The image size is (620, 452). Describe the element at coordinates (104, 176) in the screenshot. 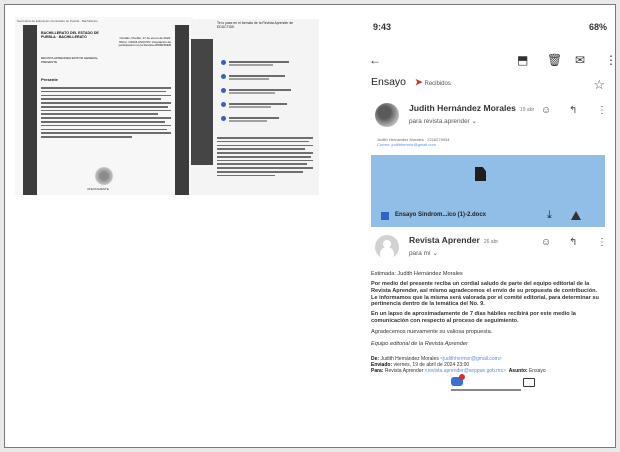

I see `seal-icon` at that location.